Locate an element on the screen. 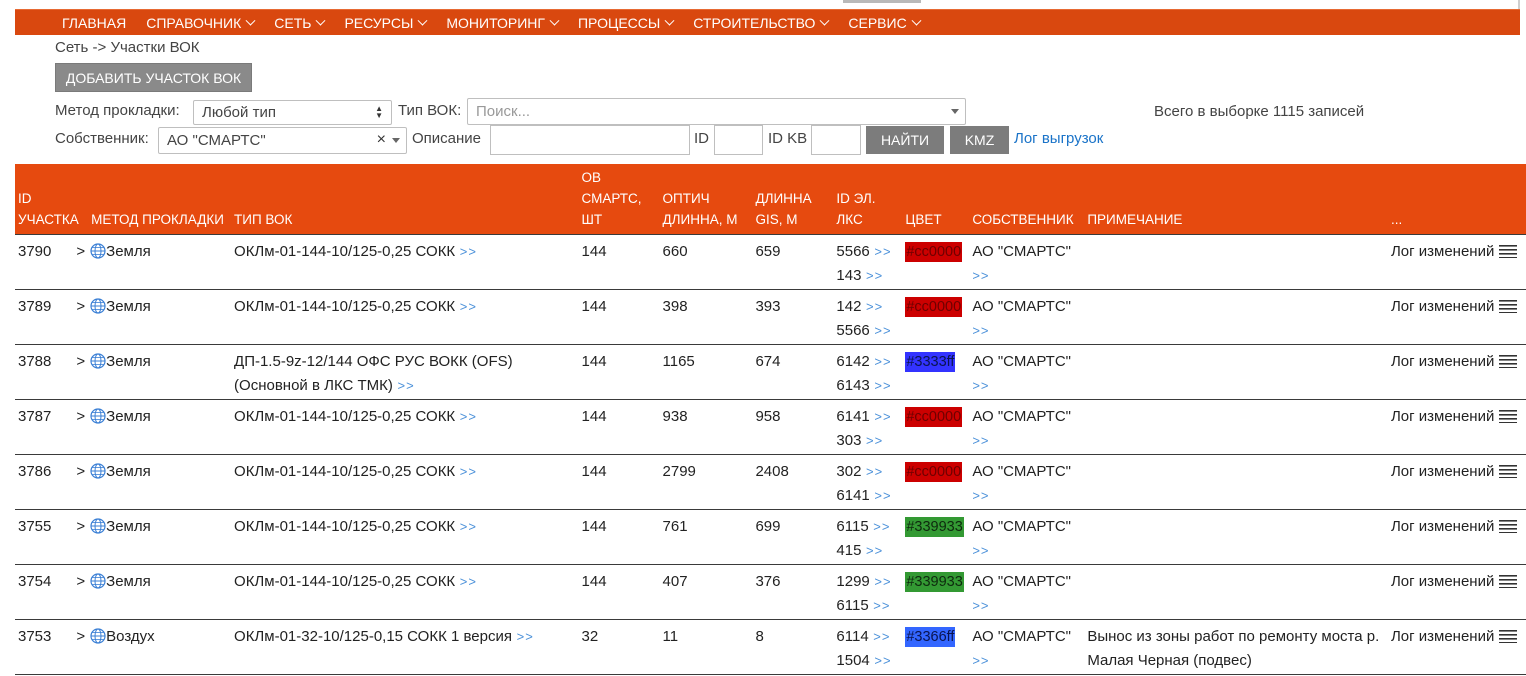 This screenshot has height=676, width=1526. export-log-link: Лог выгрузок is located at coordinates (1058, 138).